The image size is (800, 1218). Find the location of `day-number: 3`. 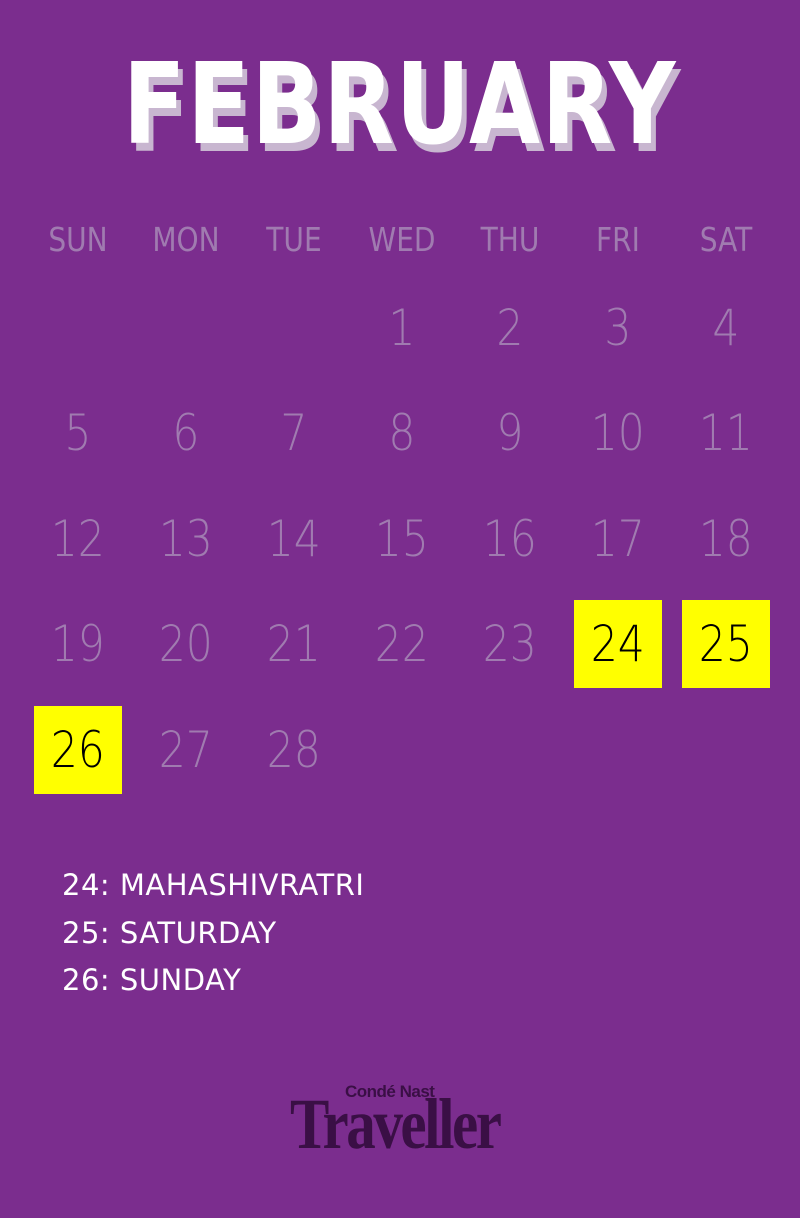

day-number: 3 is located at coordinates (618, 327).